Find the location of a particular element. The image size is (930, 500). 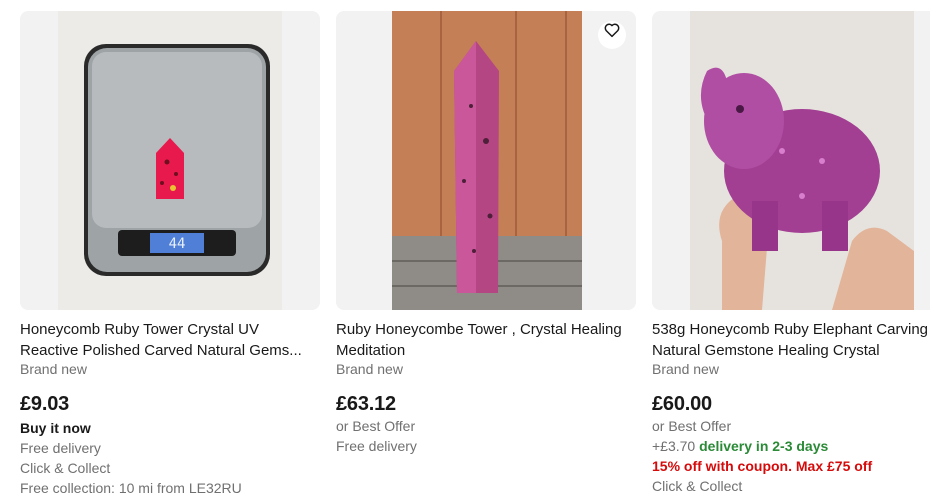

listing-title-line: Ruby Honeycombe Tower , Crystal Healing is located at coordinates (486, 329).